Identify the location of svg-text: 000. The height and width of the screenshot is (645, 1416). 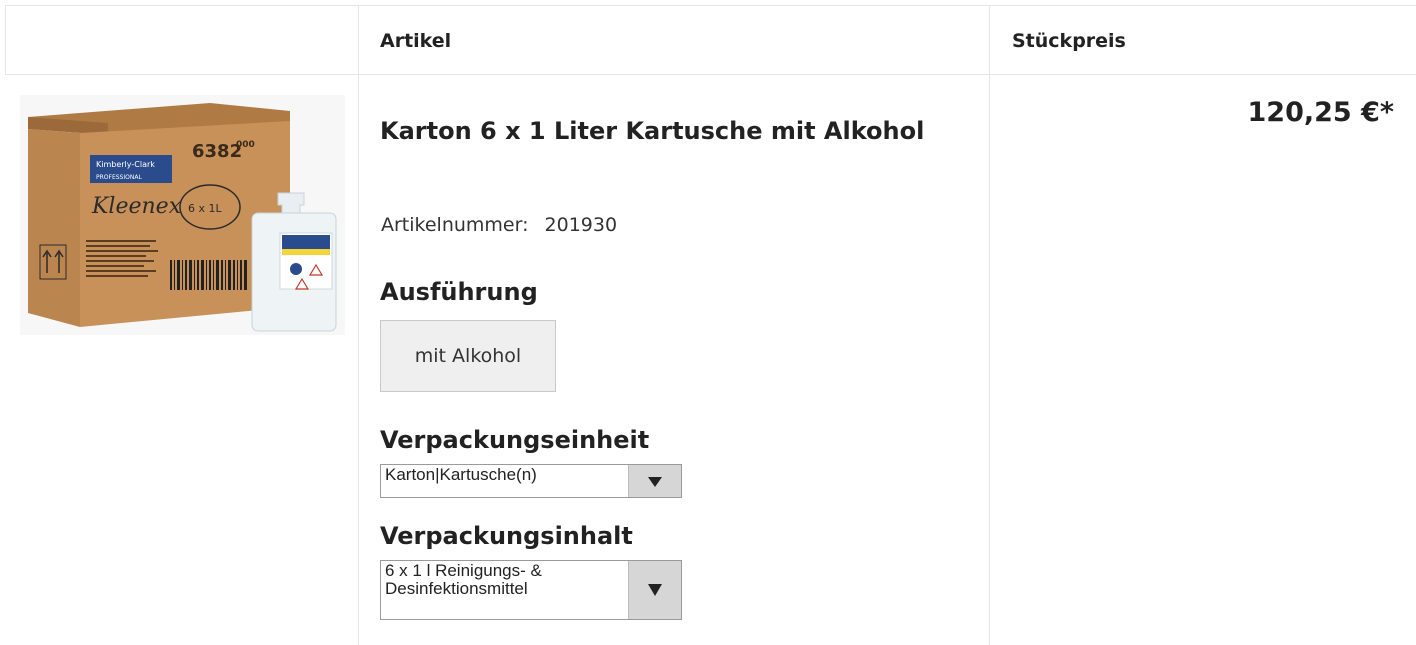
(245, 145).